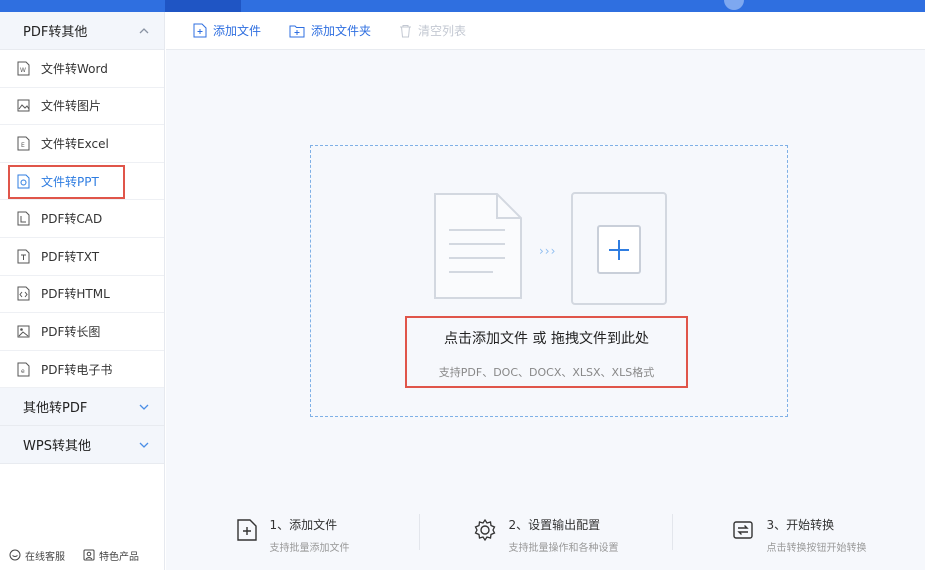 Image resolution: width=925 pixels, height=570 pixels. Describe the element at coordinates (484, 530) in the screenshot. I see `gear-icon` at that location.